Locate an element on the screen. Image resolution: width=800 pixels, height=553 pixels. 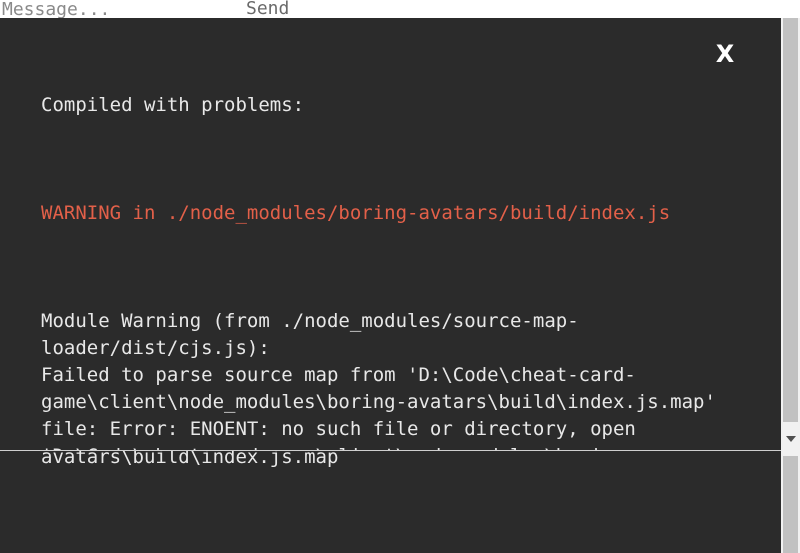
overlay-scrollbar is located at coordinates (790, 234).